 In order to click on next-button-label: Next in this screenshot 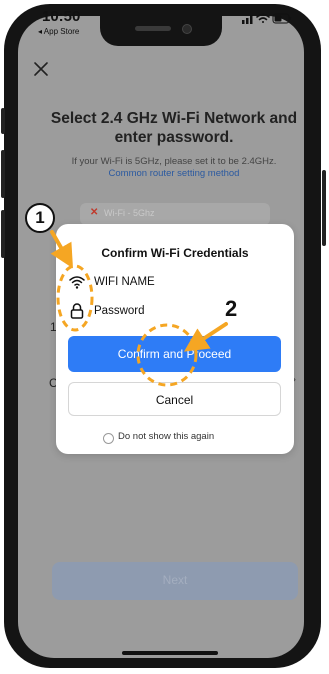, I will do `click(175, 580)`.